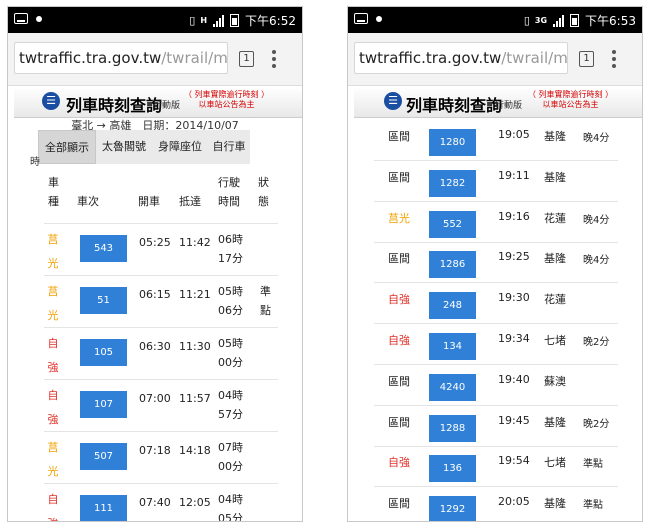 The height and width of the screenshot is (527, 650). Describe the element at coordinates (555, 299) in the screenshot. I see `destination: 花蓮` at that location.